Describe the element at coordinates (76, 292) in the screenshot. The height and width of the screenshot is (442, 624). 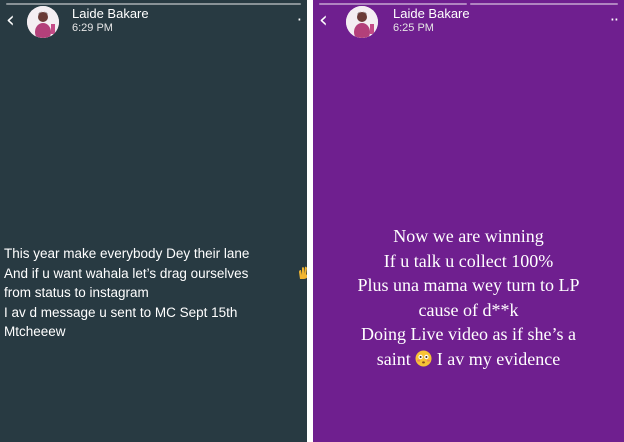
I see `status-line: from status to instagram` at that location.